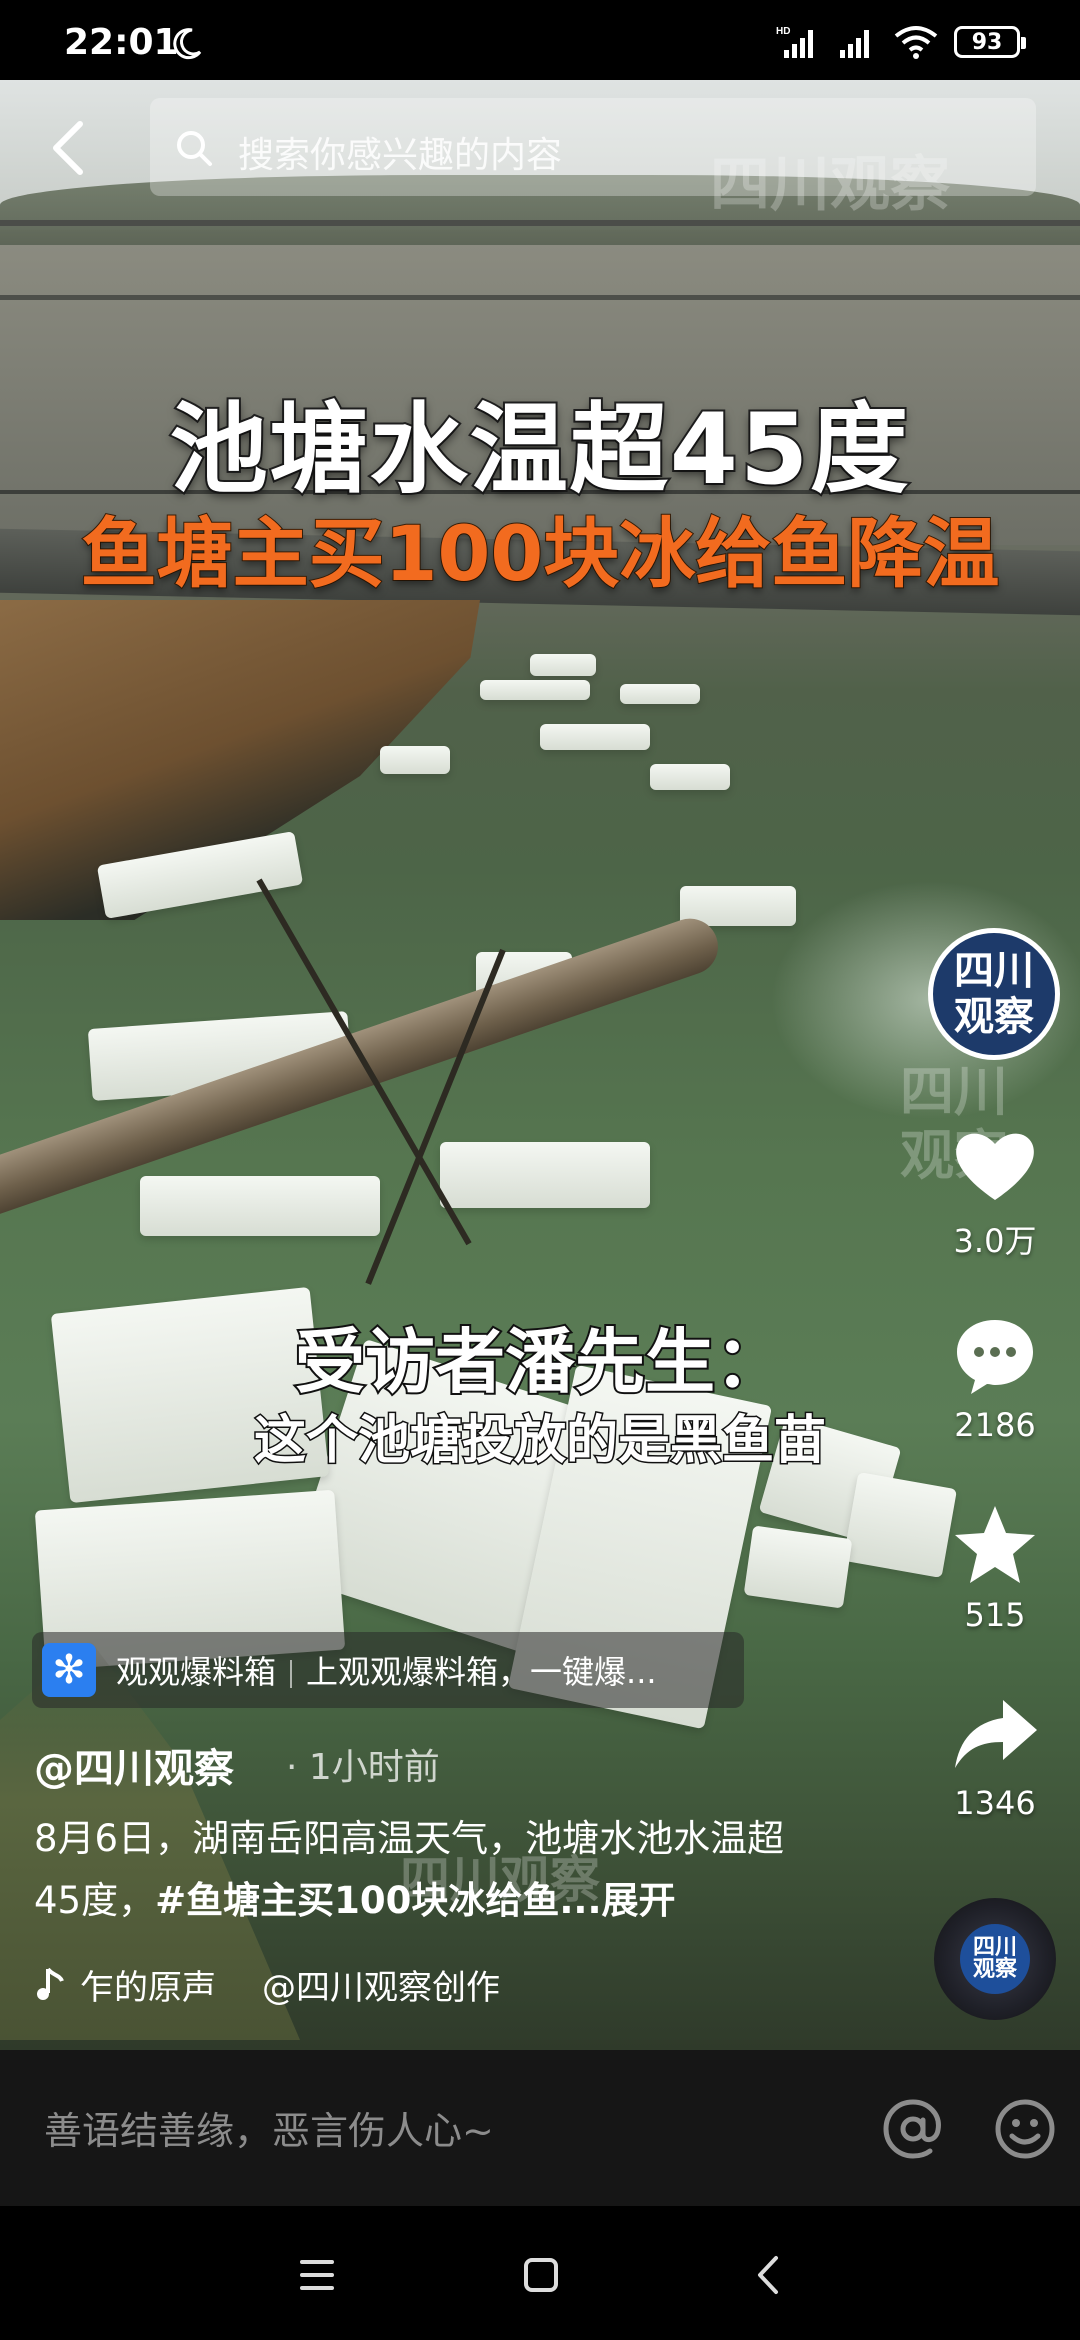 The height and width of the screenshot is (2340, 1080). I want to click on video-caption-line: 这个池塘投放的是黑鱼苗, so click(539, 1441).